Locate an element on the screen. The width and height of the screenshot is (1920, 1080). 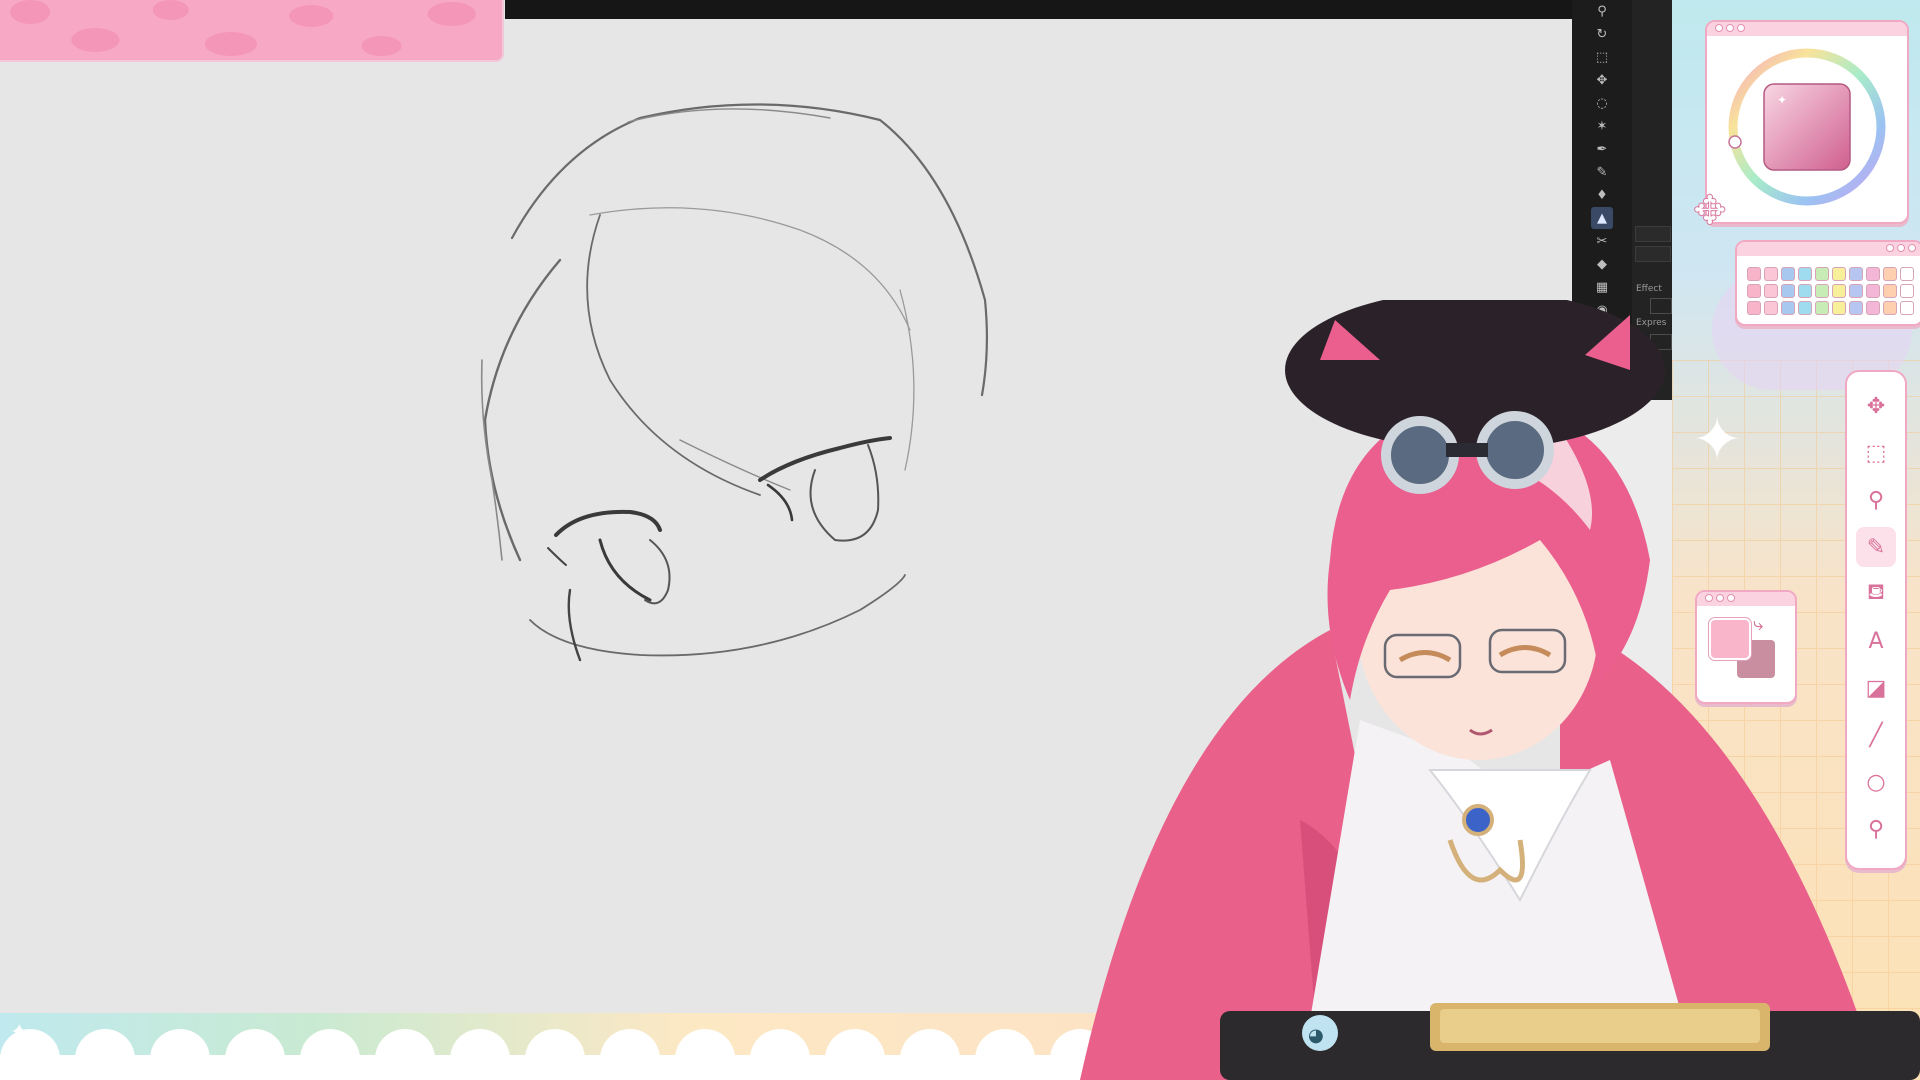
effect-label: Effect is located at coordinates (1649, 289).